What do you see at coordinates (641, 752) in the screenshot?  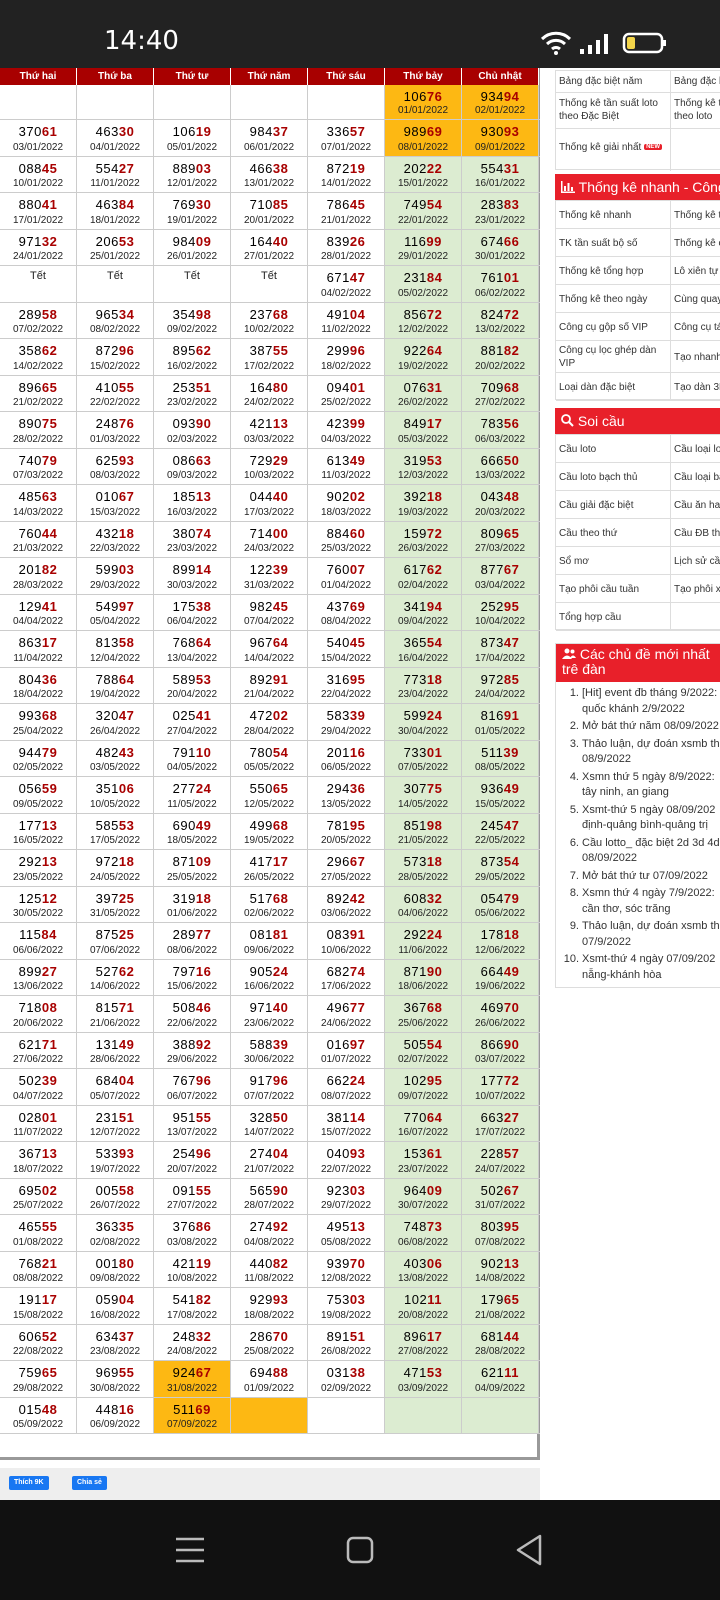 I see `topic-item: 3. Thảo luận, dự đoán xsmb th 08/9/2022` at bounding box center [641, 752].